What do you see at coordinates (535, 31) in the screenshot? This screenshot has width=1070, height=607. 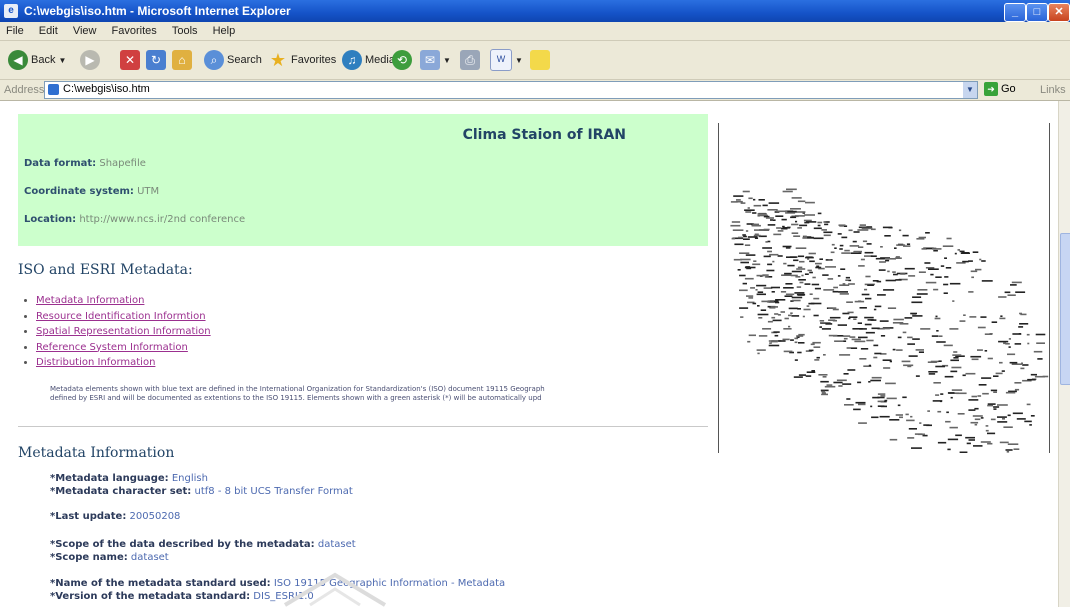 I see `menu-bar: File Edit View Favorites Tools Help` at bounding box center [535, 31].